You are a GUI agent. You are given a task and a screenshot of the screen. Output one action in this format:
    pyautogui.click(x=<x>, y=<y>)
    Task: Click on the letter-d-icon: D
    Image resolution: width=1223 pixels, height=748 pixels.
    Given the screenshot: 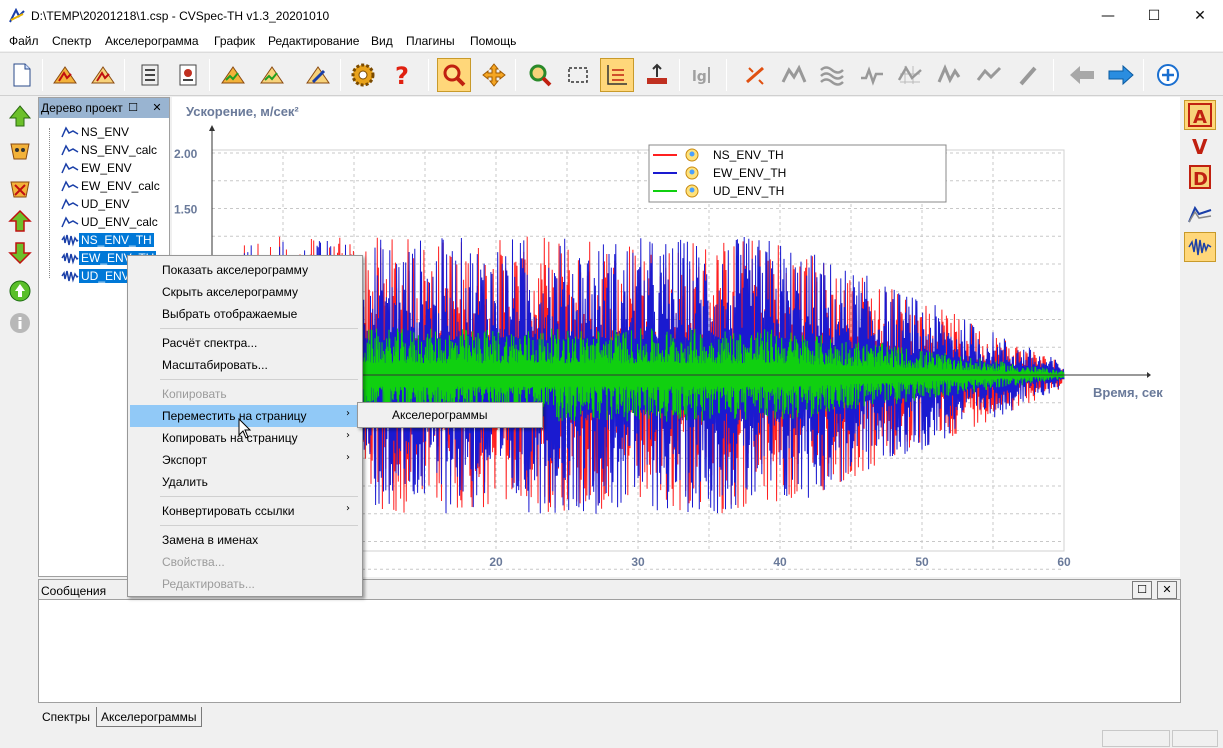 What is the action you would take?
    pyautogui.click(x=1200, y=177)
    